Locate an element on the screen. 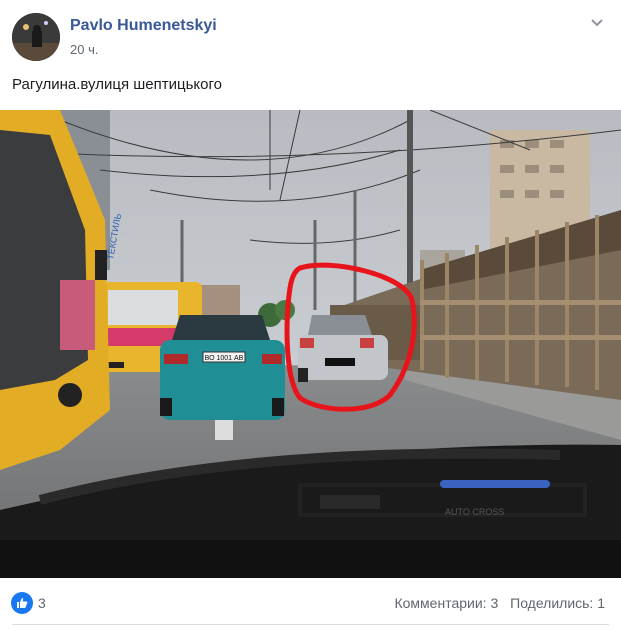  like-count: 3 is located at coordinates (42, 603).